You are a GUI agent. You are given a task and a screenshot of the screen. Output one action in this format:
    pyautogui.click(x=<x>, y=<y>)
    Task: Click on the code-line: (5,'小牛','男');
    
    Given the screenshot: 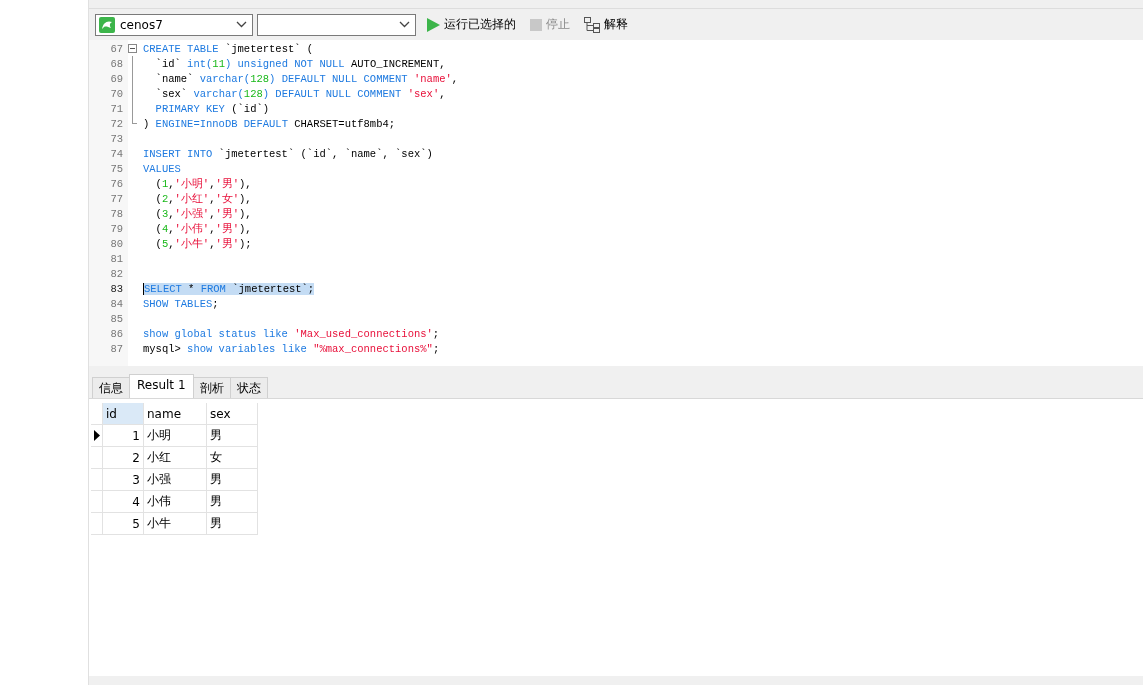 What is the action you would take?
    pyautogui.click(x=203, y=243)
    